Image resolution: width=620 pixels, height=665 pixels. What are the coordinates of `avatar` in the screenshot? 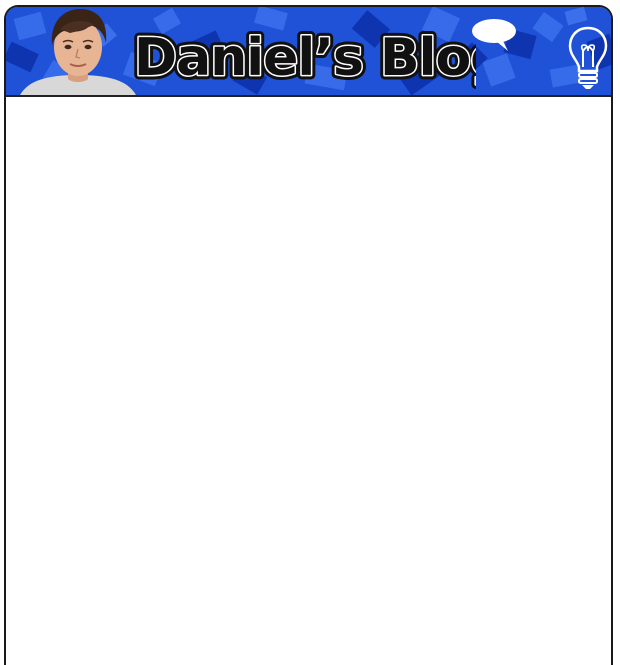 It's located at (78, 52).